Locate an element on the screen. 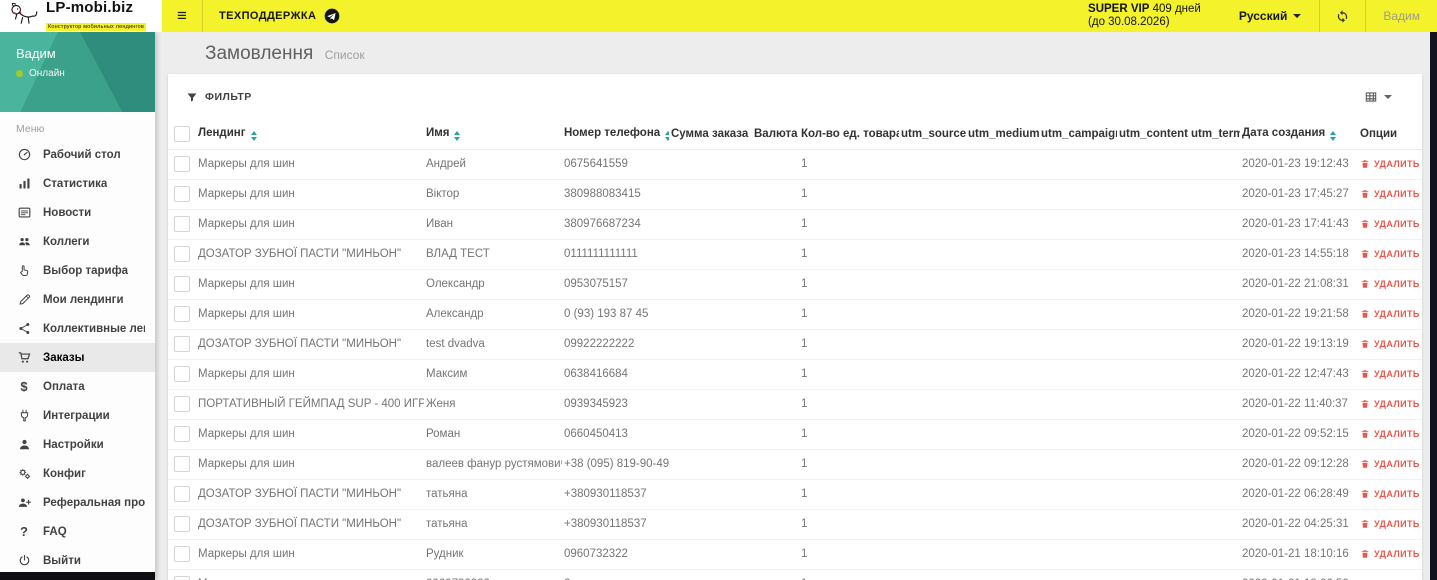 The image size is (1437, 580). refresh-button is located at coordinates (1342, 16).